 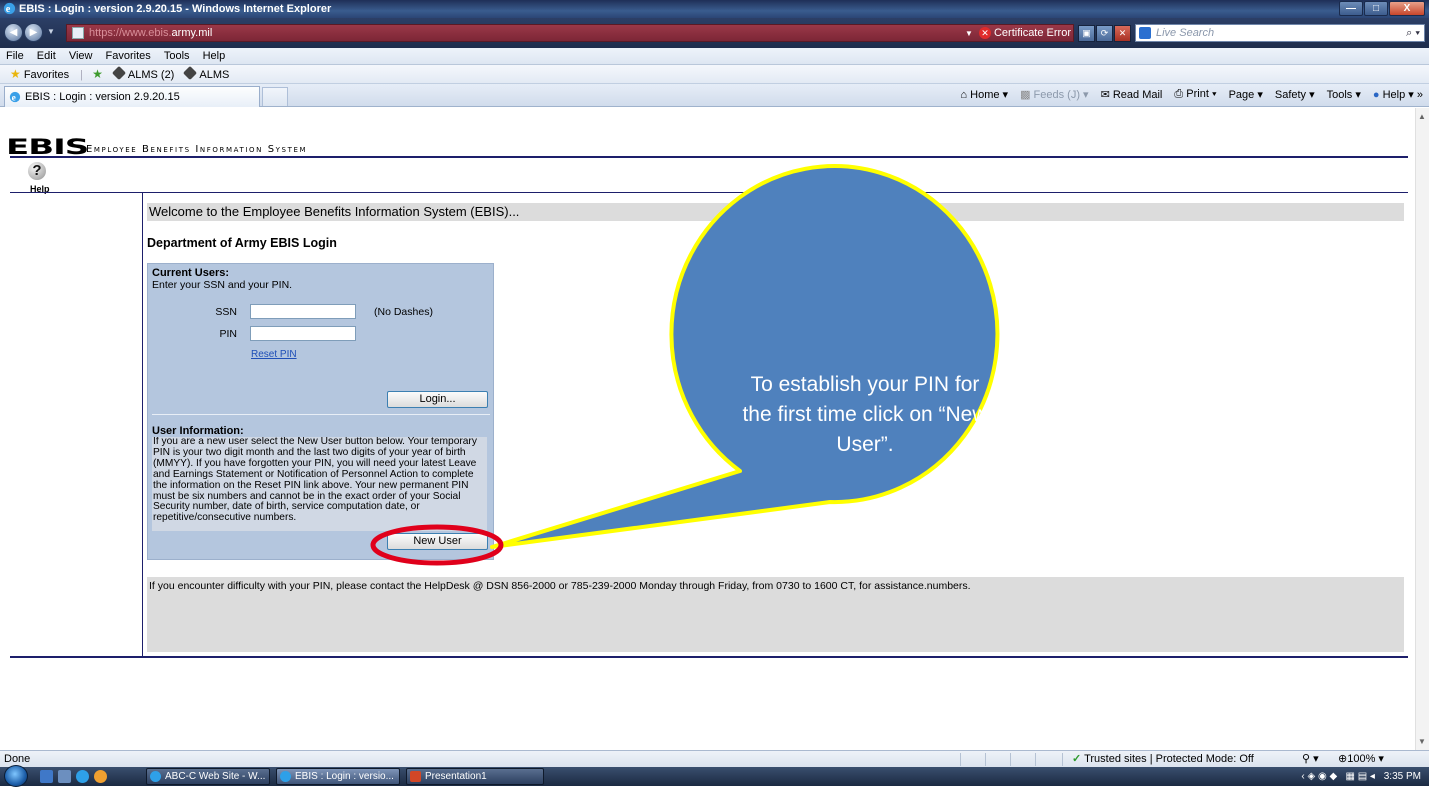 I want to click on powerpoint-icon, so click(x=415, y=776).